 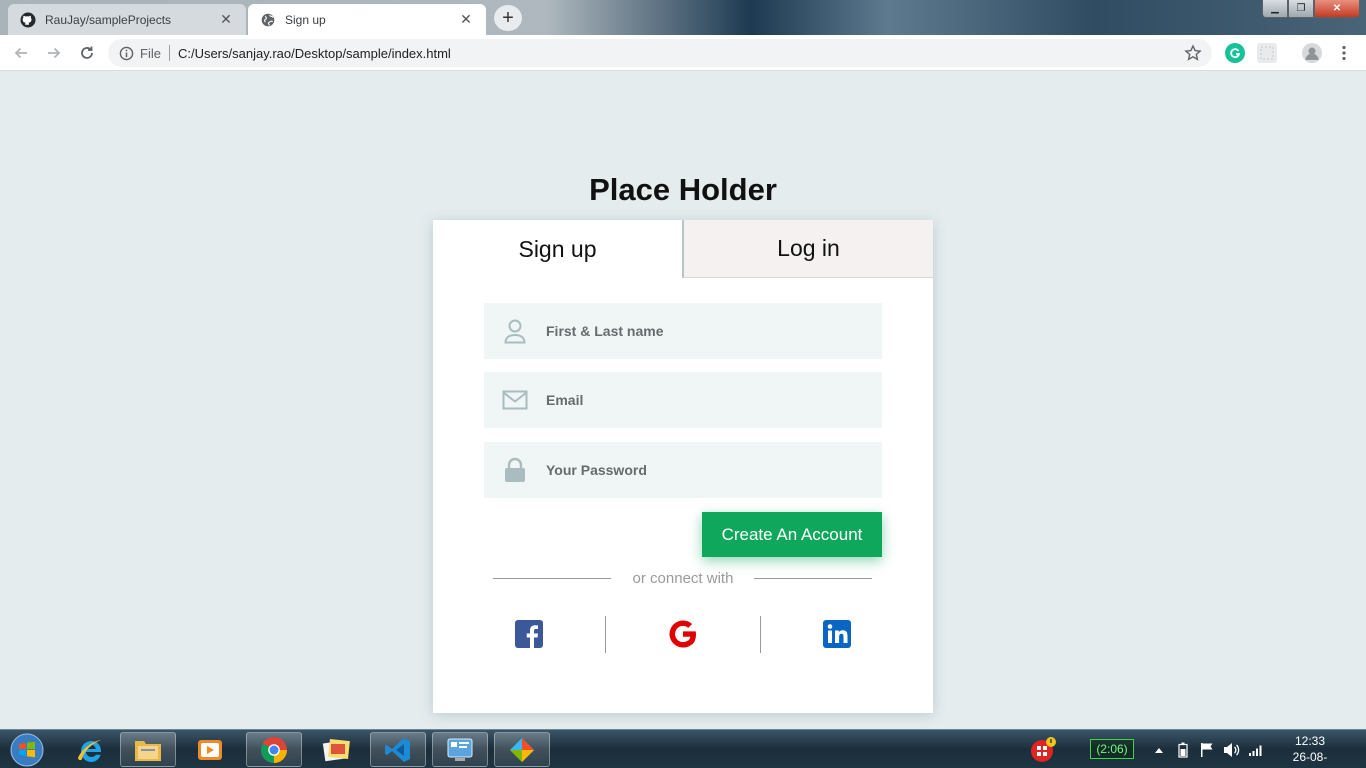 I want to click on create-account-button: Create An Account, so click(x=792, y=534).